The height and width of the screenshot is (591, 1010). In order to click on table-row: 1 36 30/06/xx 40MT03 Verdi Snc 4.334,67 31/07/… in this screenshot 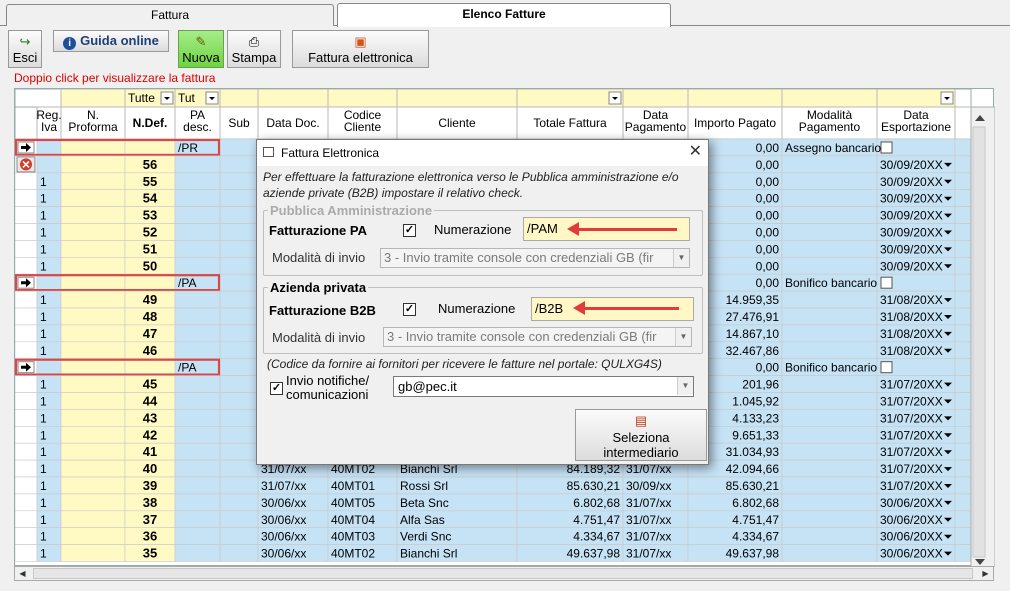, I will do `click(493, 536)`.